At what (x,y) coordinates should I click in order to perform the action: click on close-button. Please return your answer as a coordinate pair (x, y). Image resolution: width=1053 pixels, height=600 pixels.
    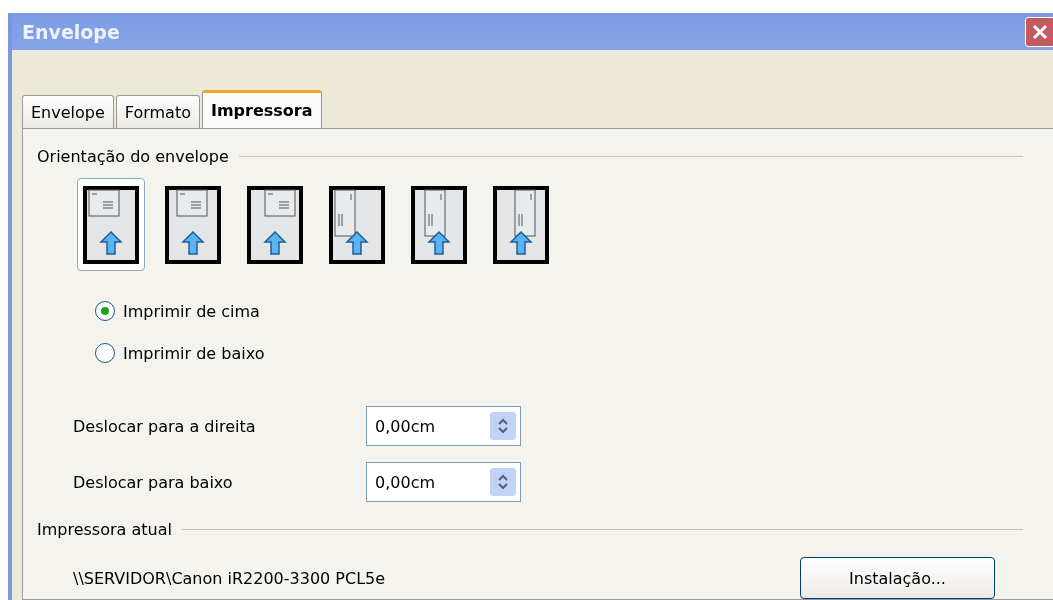
    Looking at the image, I should click on (1039, 31).